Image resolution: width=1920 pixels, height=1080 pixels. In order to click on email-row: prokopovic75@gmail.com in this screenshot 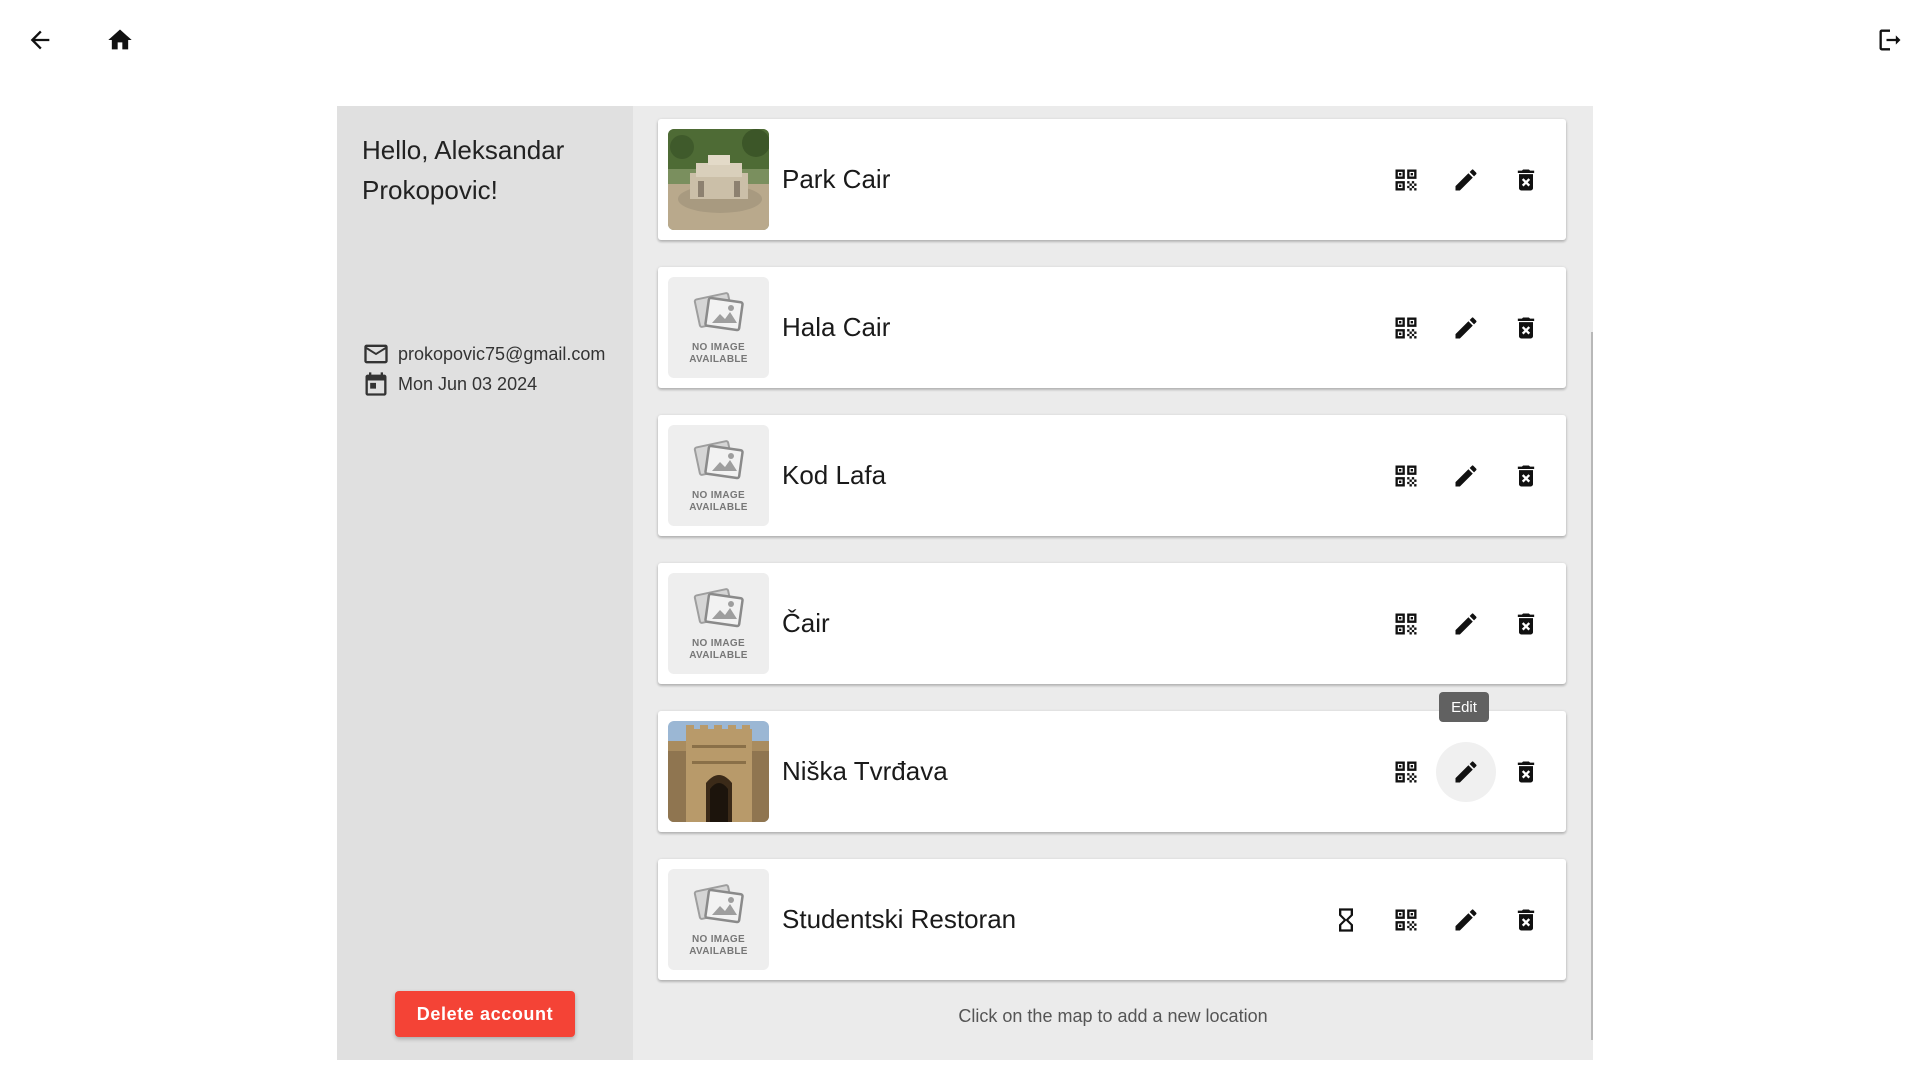, I will do `click(483, 354)`.